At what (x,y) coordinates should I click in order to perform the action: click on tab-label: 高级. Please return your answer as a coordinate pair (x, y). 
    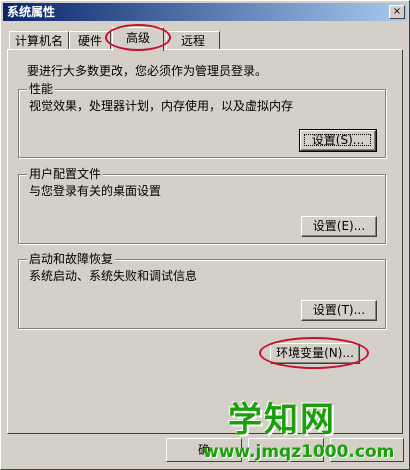
    Looking at the image, I should click on (137, 38).